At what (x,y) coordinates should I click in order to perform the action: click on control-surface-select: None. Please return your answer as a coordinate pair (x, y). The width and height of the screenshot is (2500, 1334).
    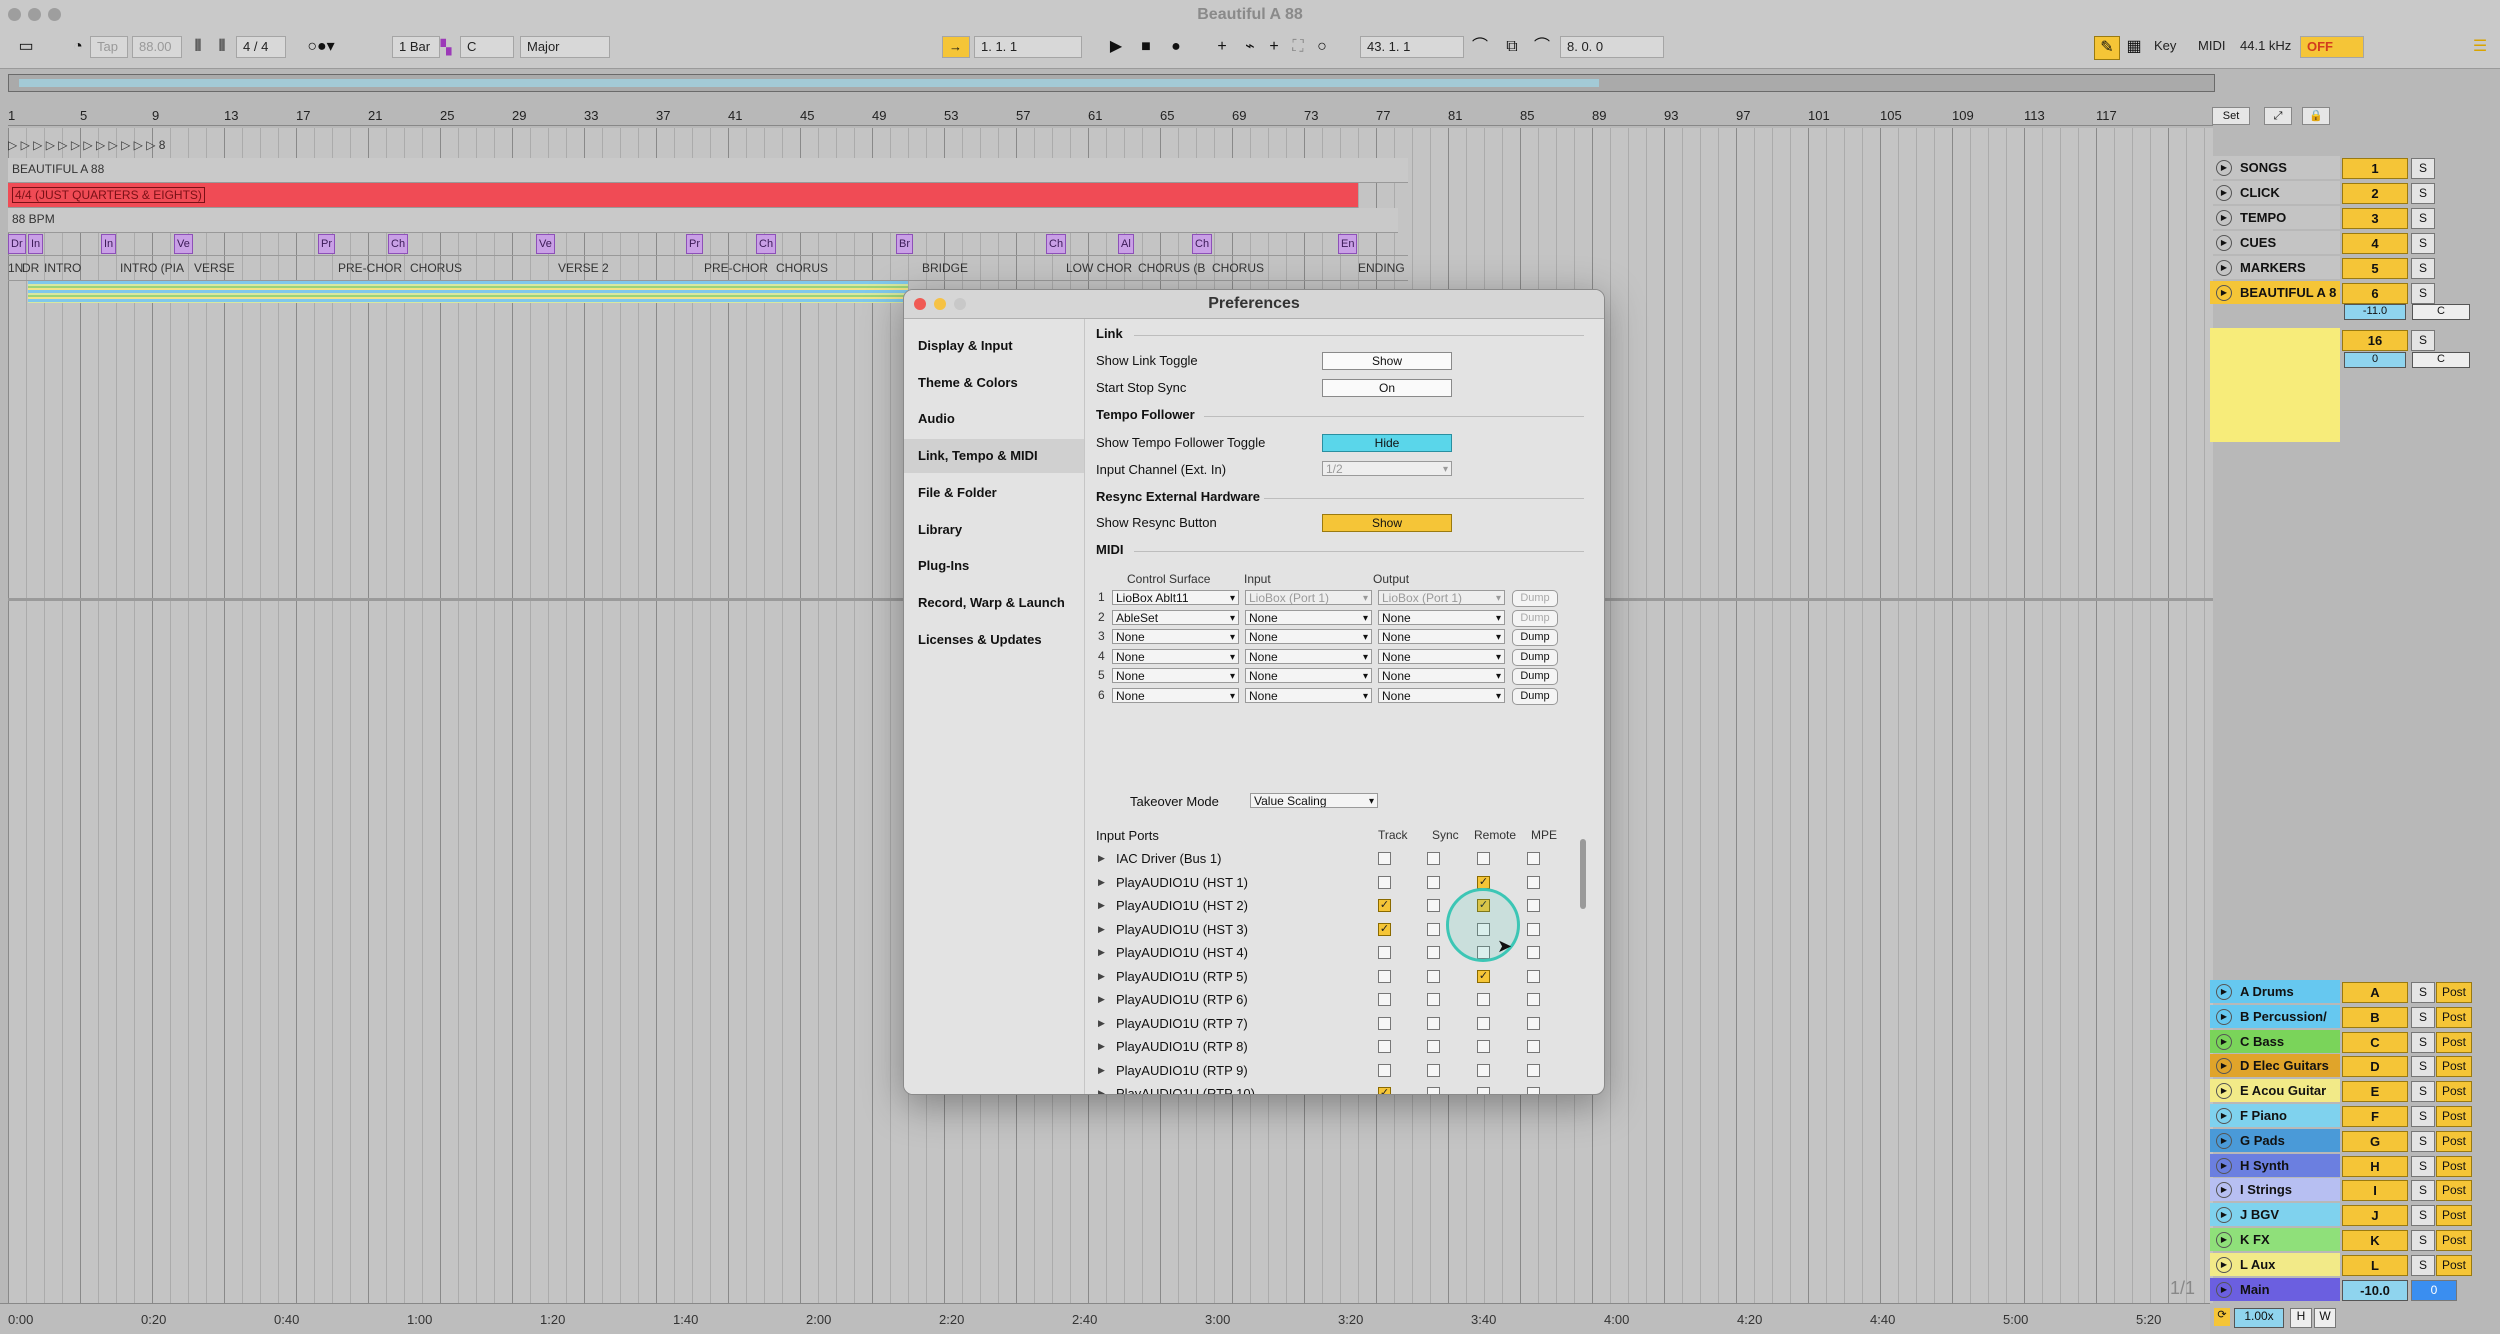
    Looking at the image, I should click on (1175, 656).